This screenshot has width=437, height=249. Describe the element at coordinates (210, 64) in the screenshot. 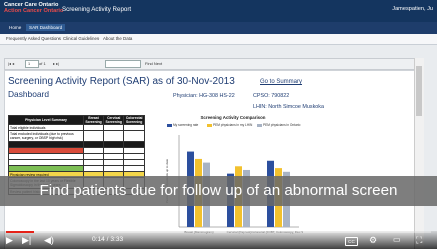

I see `report-toolbar: |◂ ◂ 1 of 1 ▸ ▸| Find Next` at that location.